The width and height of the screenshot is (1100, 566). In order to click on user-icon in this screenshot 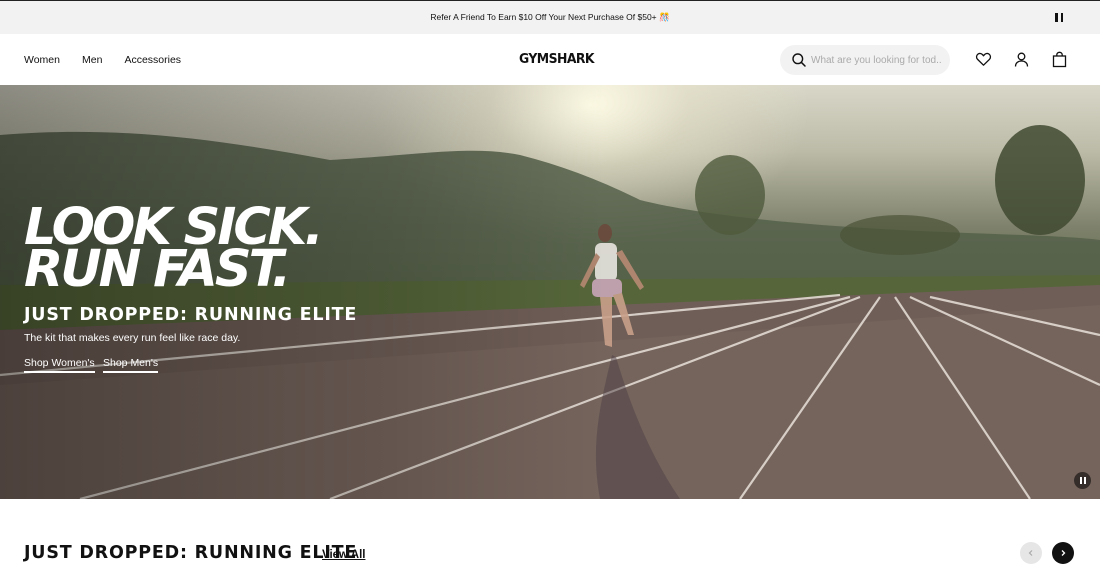, I will do `click(1021, 59)`.